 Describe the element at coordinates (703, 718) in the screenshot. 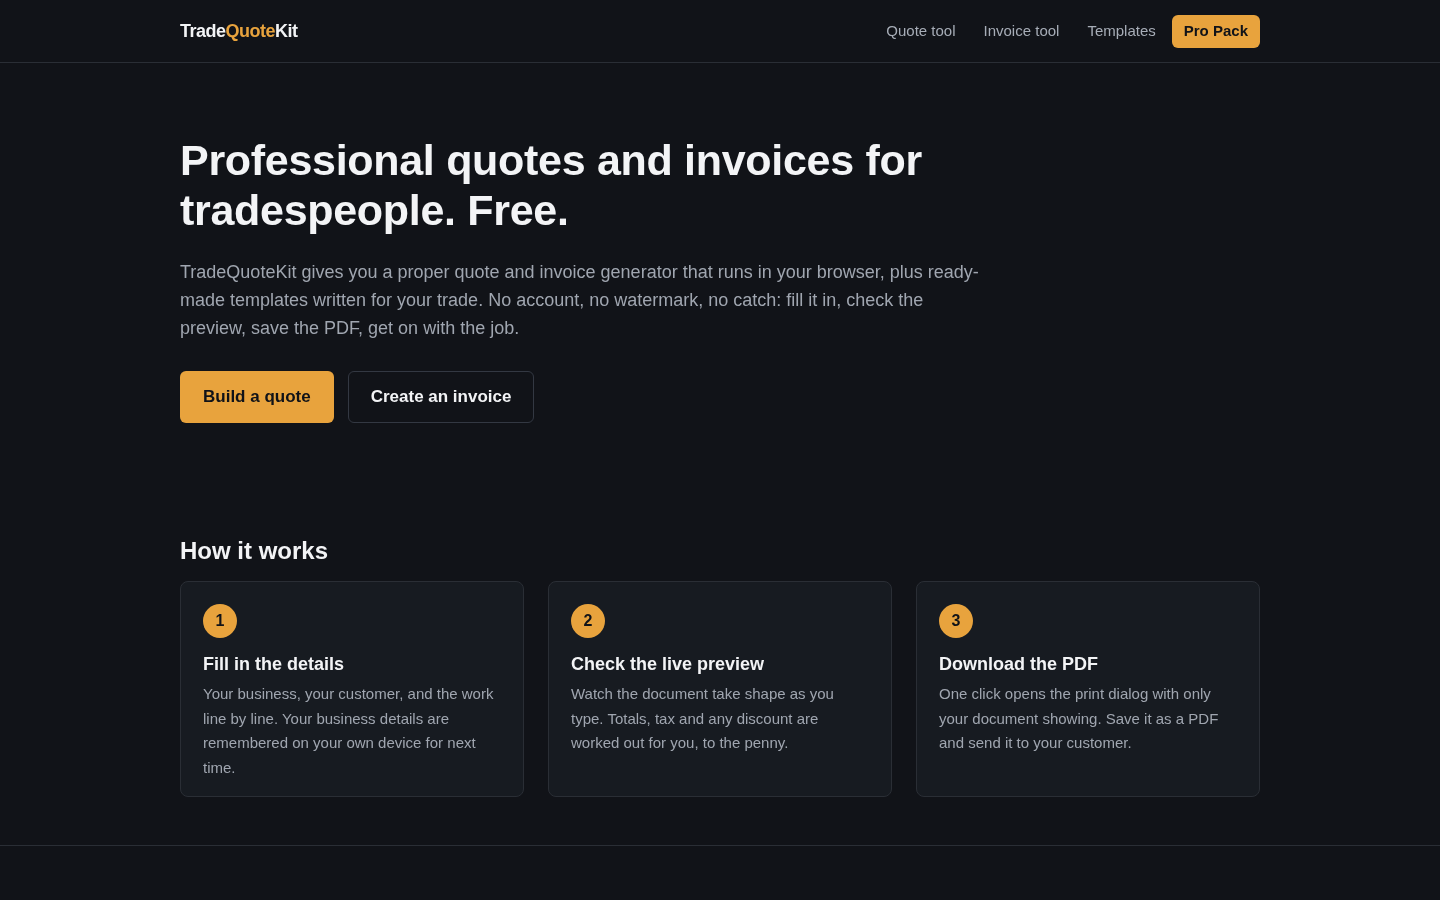

I see `step-description: Watch the document take shape as you type. Totals, tax and any discount are worked out for you, to the penny.` at that location.